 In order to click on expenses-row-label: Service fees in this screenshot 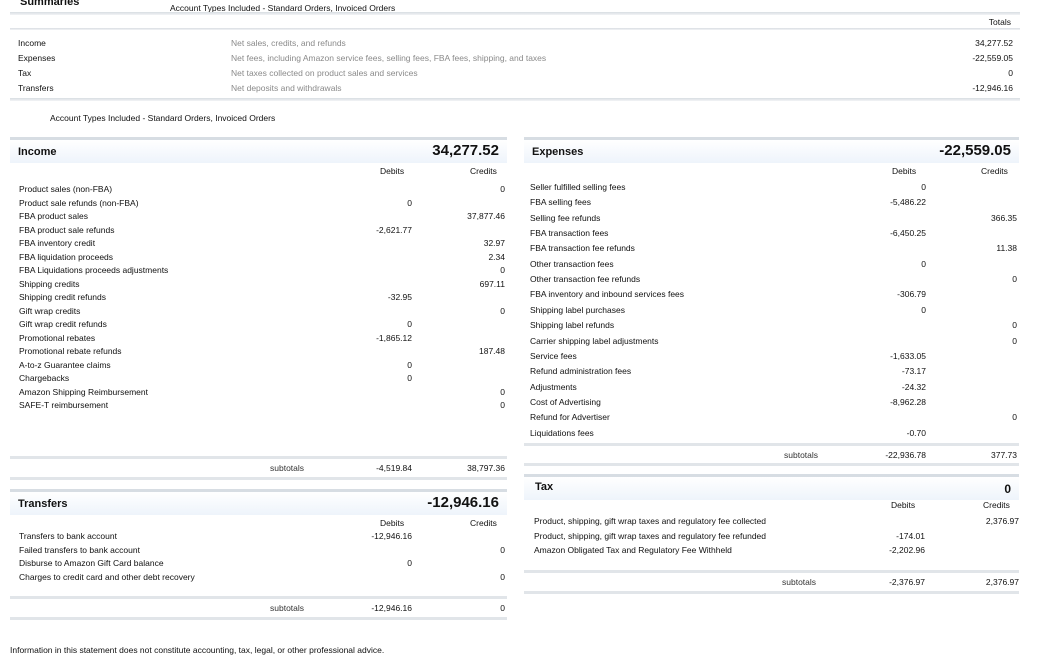, I will do `click(553, 355)`.